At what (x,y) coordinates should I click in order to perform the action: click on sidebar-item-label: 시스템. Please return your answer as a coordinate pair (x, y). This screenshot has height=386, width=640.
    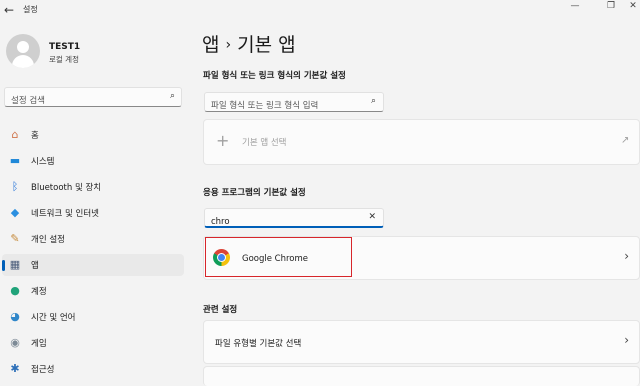
    Looking at the image, I should click on (43, 162).